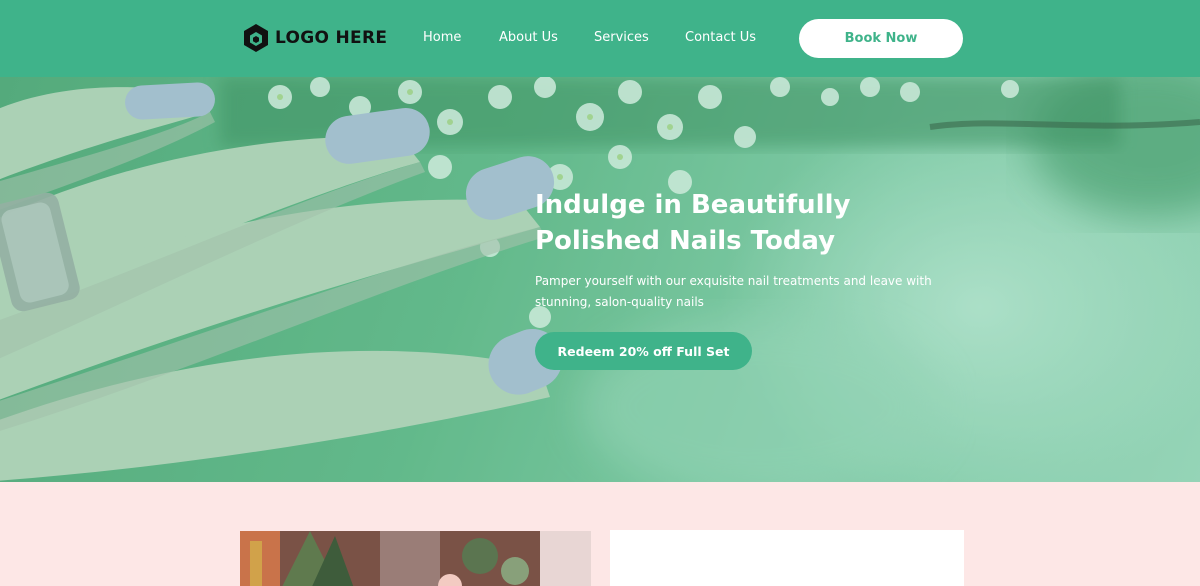  I want to click on book-now-button: Book Now, so click(881, 38).